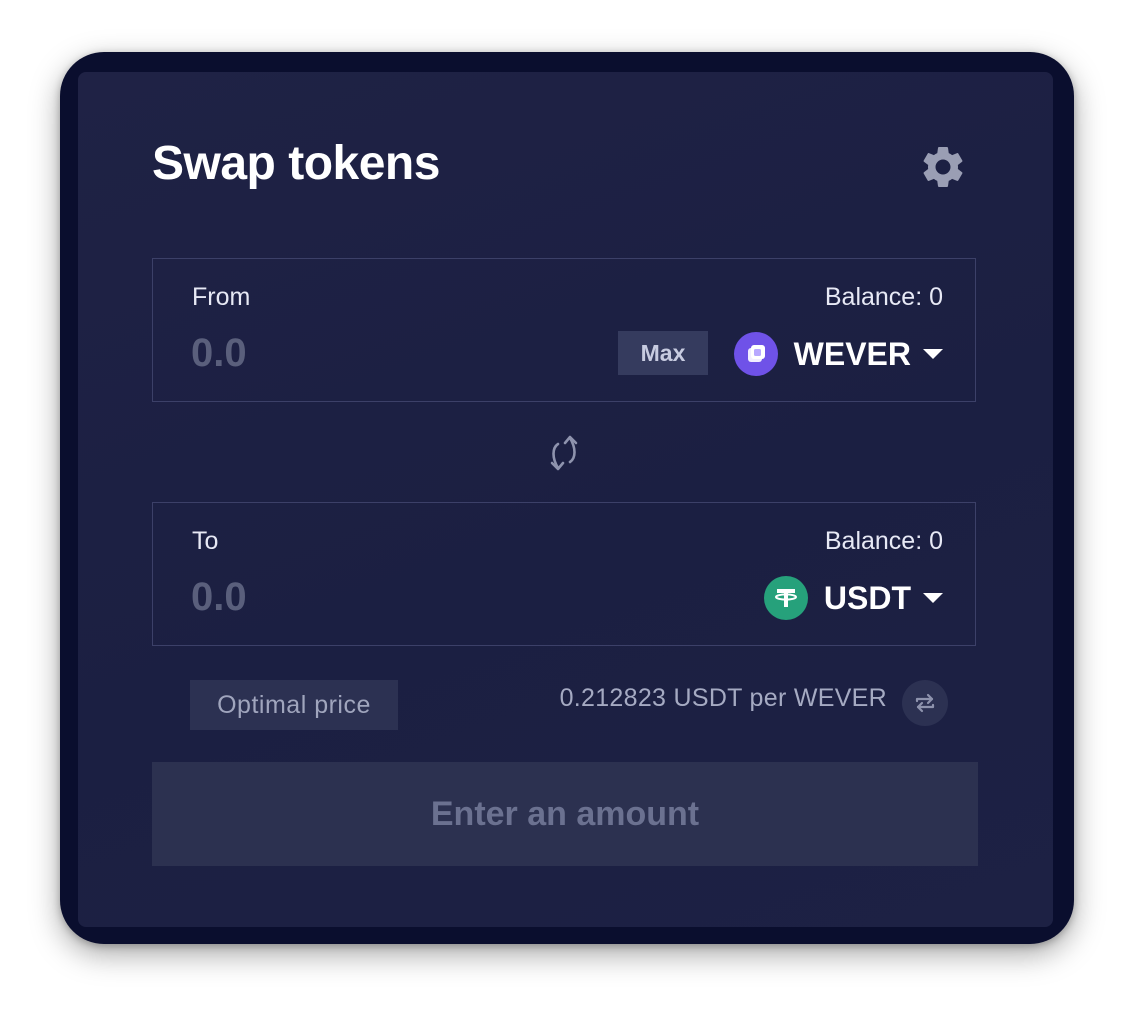  I want to click on to-balance: Balance: 0, so click(883, 541).